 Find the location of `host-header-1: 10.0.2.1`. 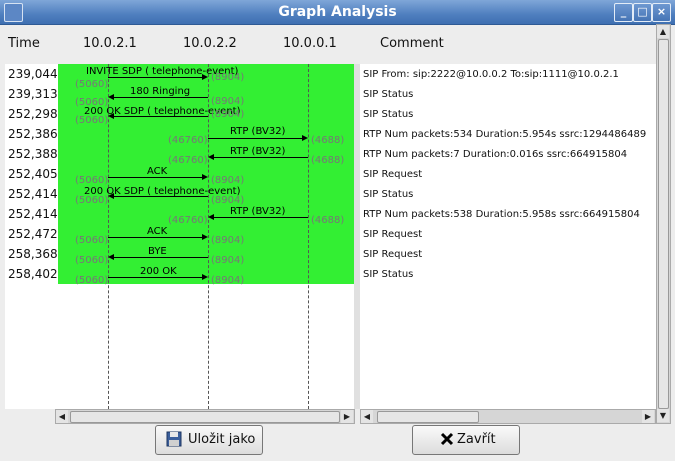

host-header-1: 10.0.2.1 is located at coordinates (110, 43).